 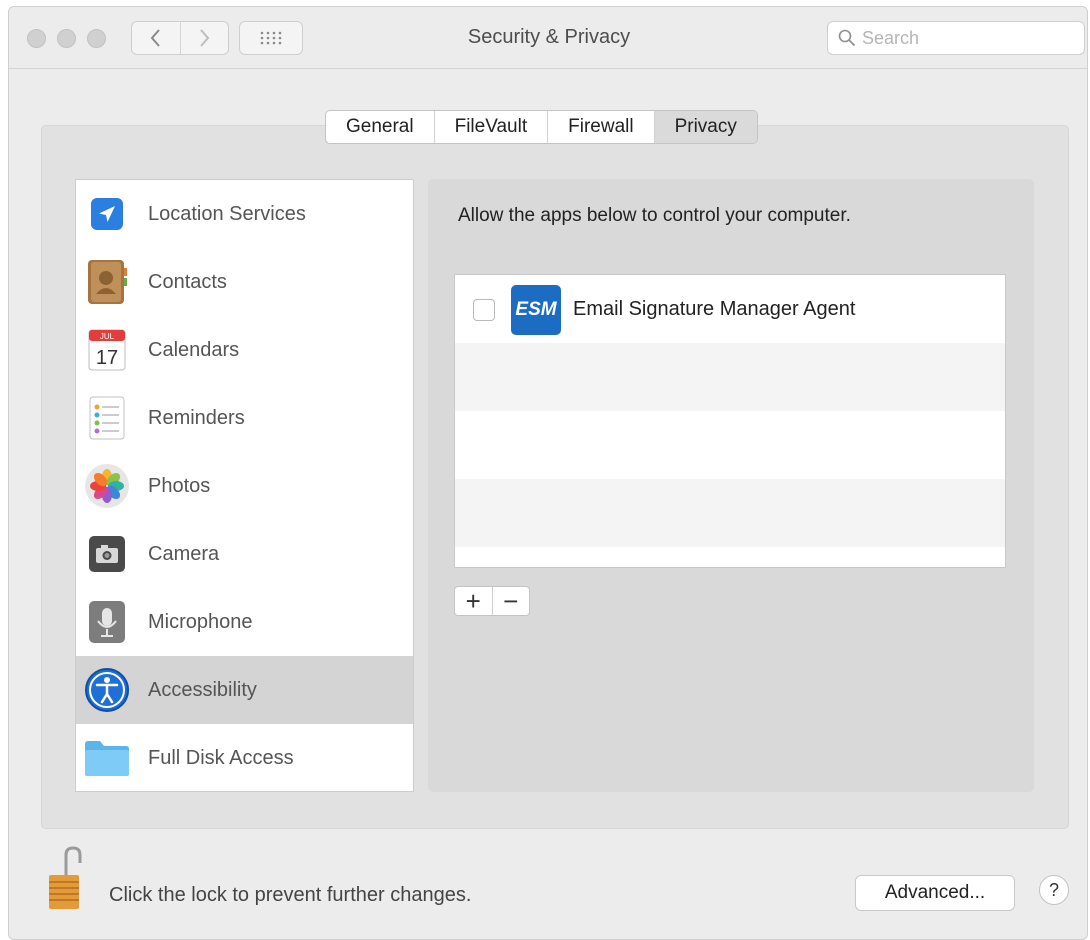 What do you see at coordinates (227, 213) in the screenshot?
I see `sidebar-item-label: Location Services` at bounding box center [227, 213].